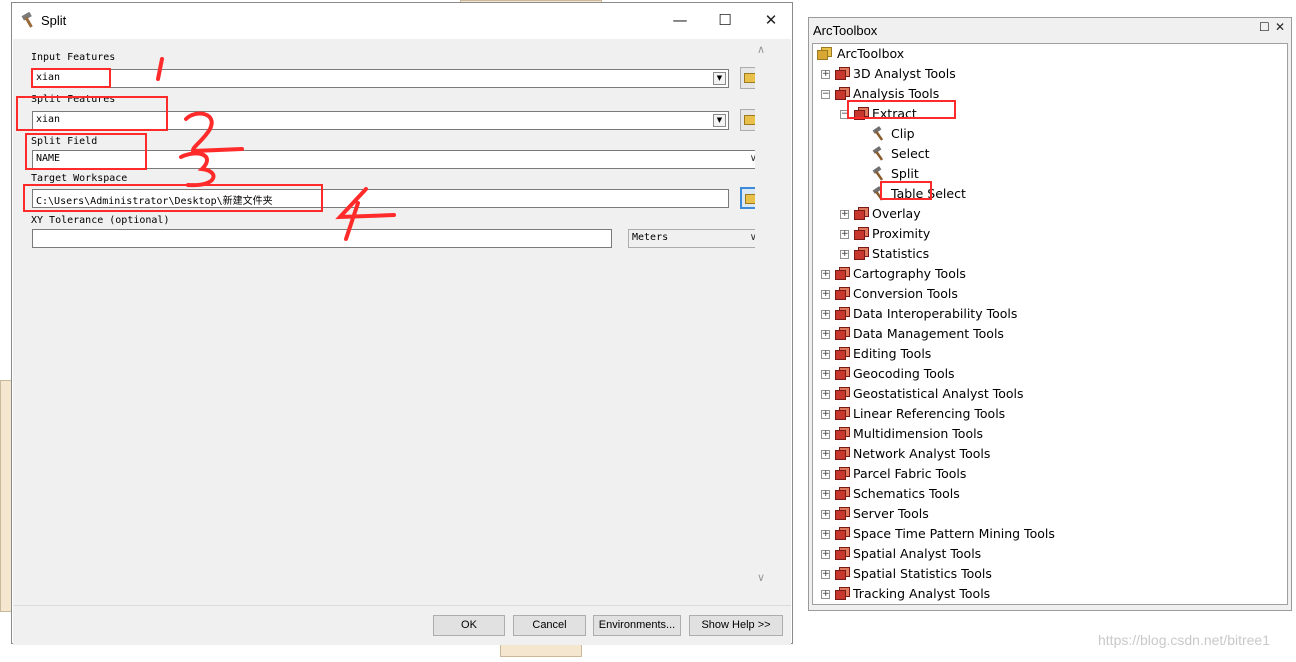  I want to click on xy-tolerance-unit-value: Meters, so click(650, 237).